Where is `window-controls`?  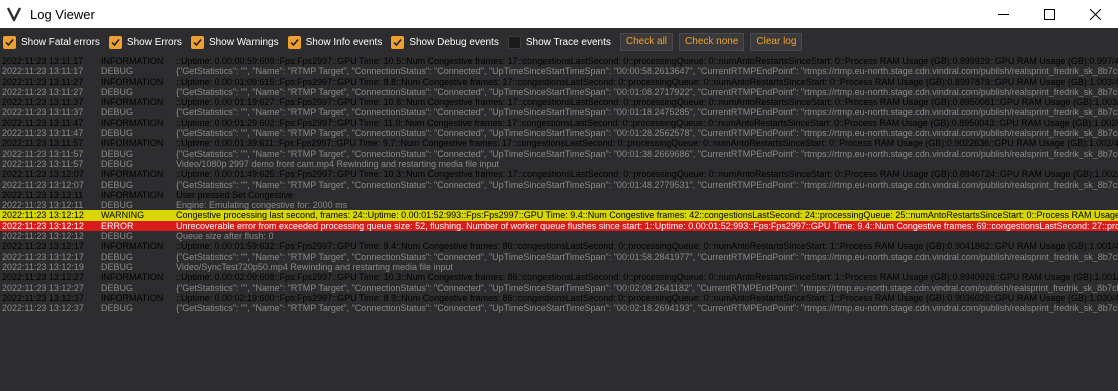
window-controls is located at coordinates (1049, 14).